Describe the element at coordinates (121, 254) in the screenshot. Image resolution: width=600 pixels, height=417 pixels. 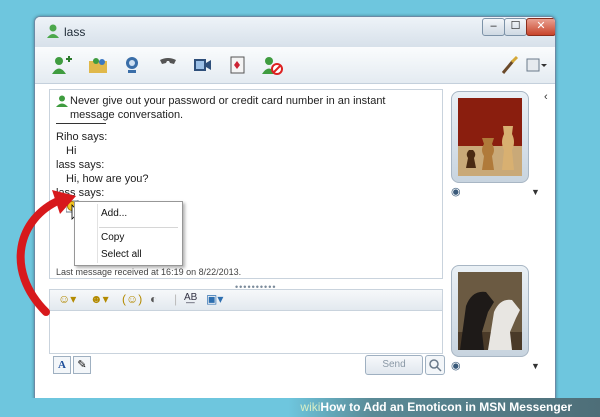
I see `menu-item-select-all: Select all` at that location.